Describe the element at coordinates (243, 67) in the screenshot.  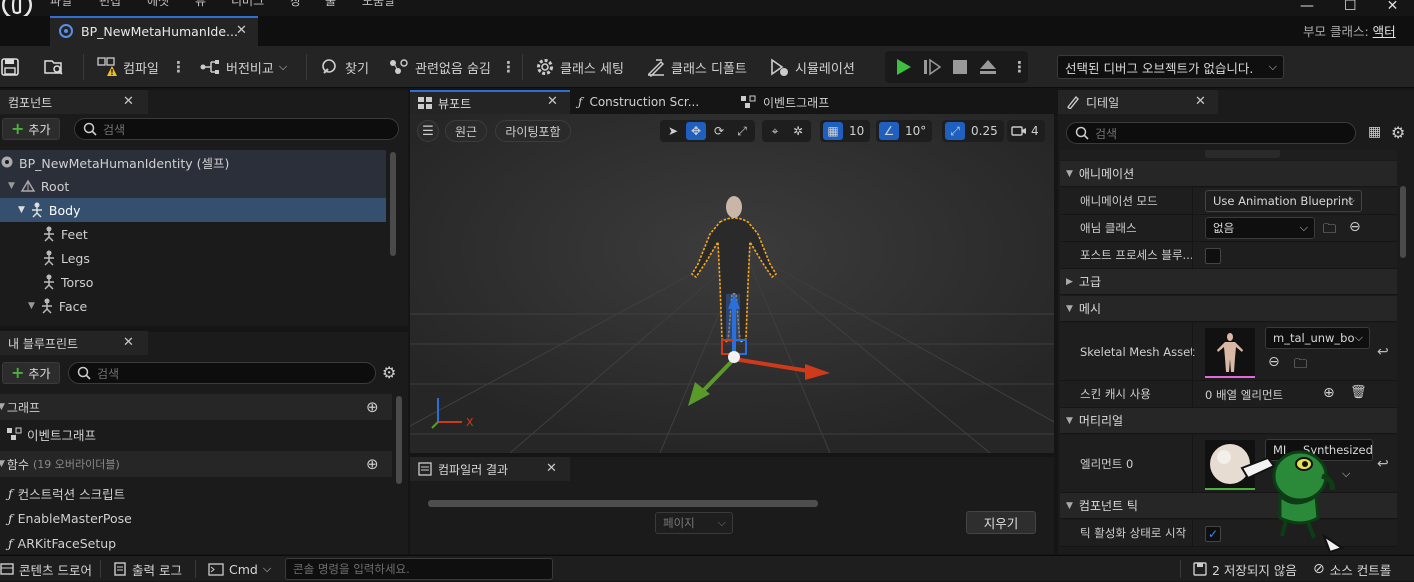
I see `diff-button: 버전비교 ⌵` at that location.